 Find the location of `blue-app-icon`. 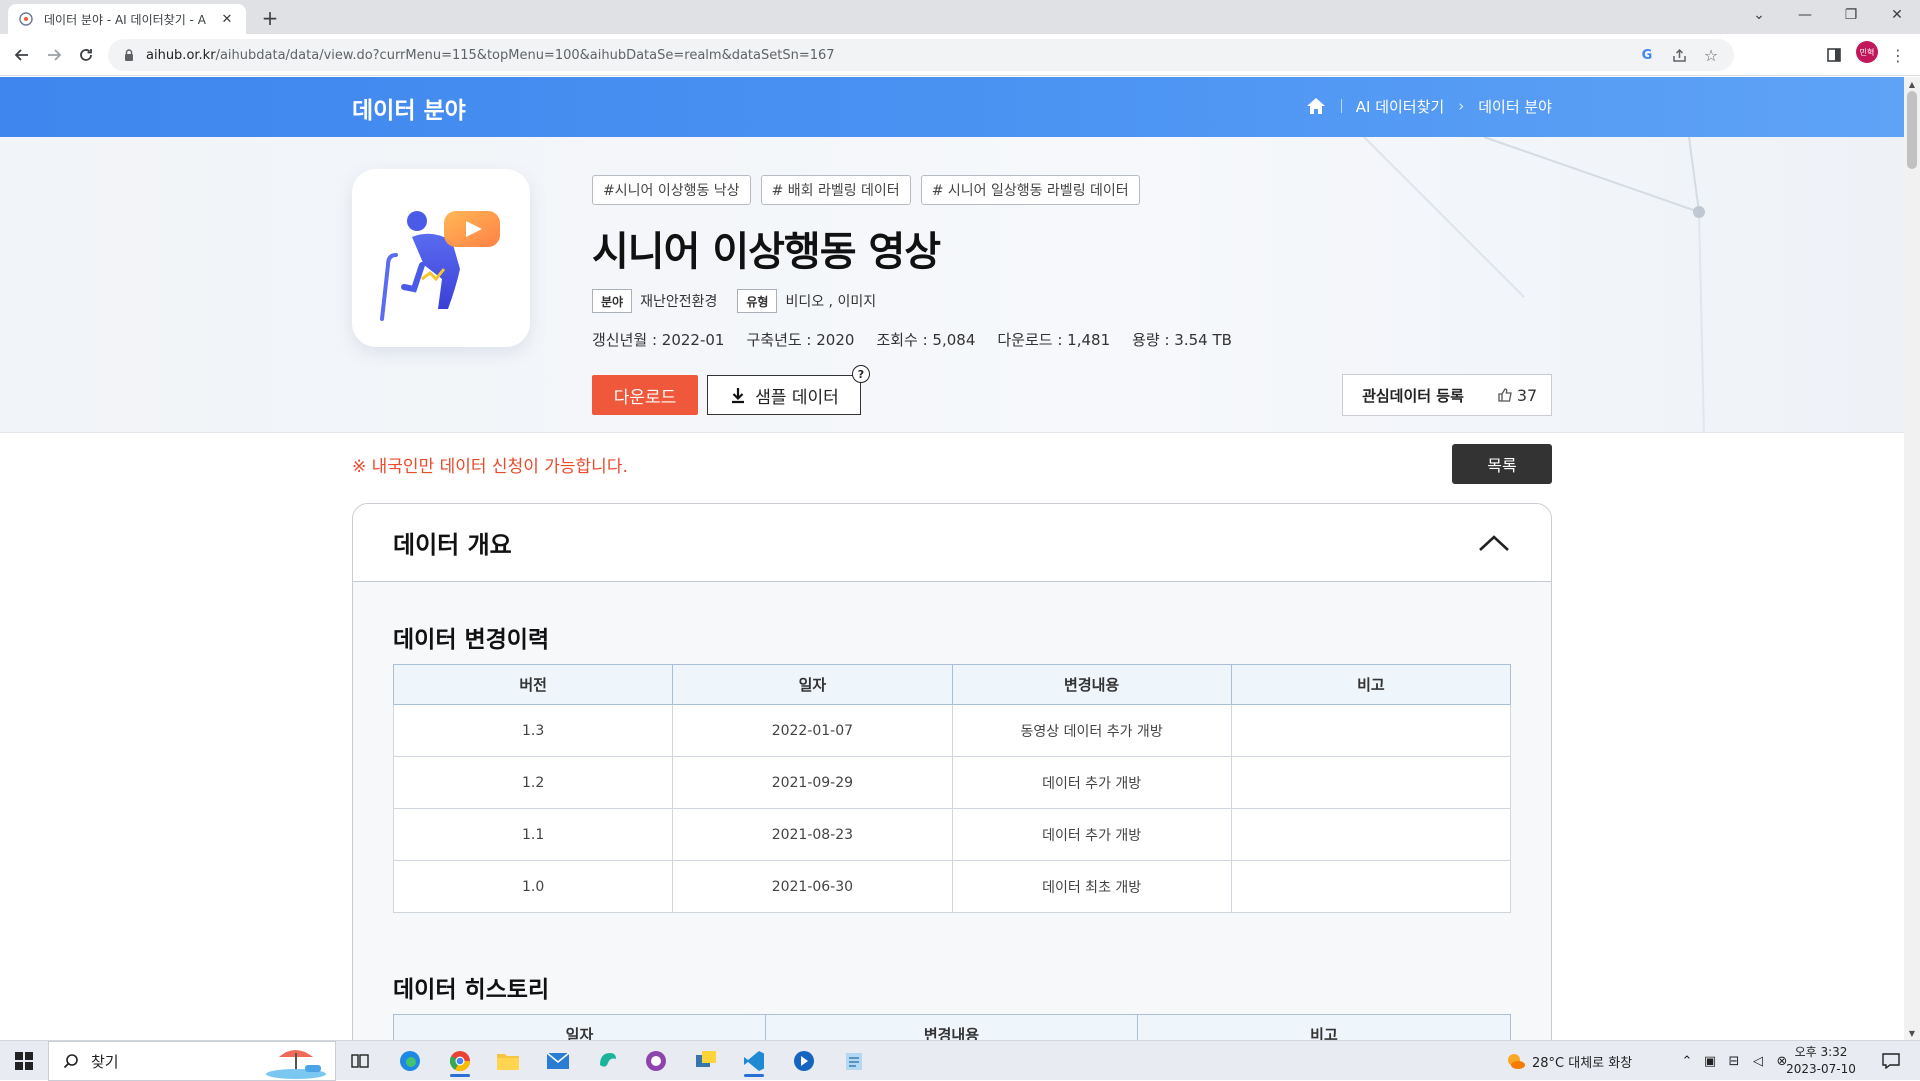

blue-app-icon is located at coordinates (804, 1061).